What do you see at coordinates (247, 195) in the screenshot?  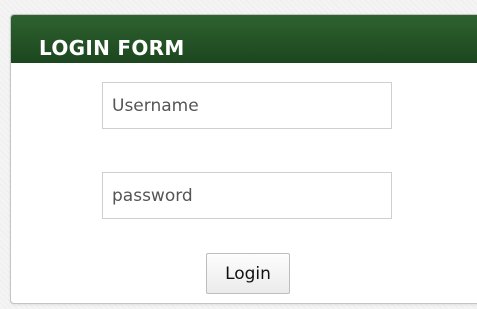 I see `password-input` at bounding box center [247, 195].